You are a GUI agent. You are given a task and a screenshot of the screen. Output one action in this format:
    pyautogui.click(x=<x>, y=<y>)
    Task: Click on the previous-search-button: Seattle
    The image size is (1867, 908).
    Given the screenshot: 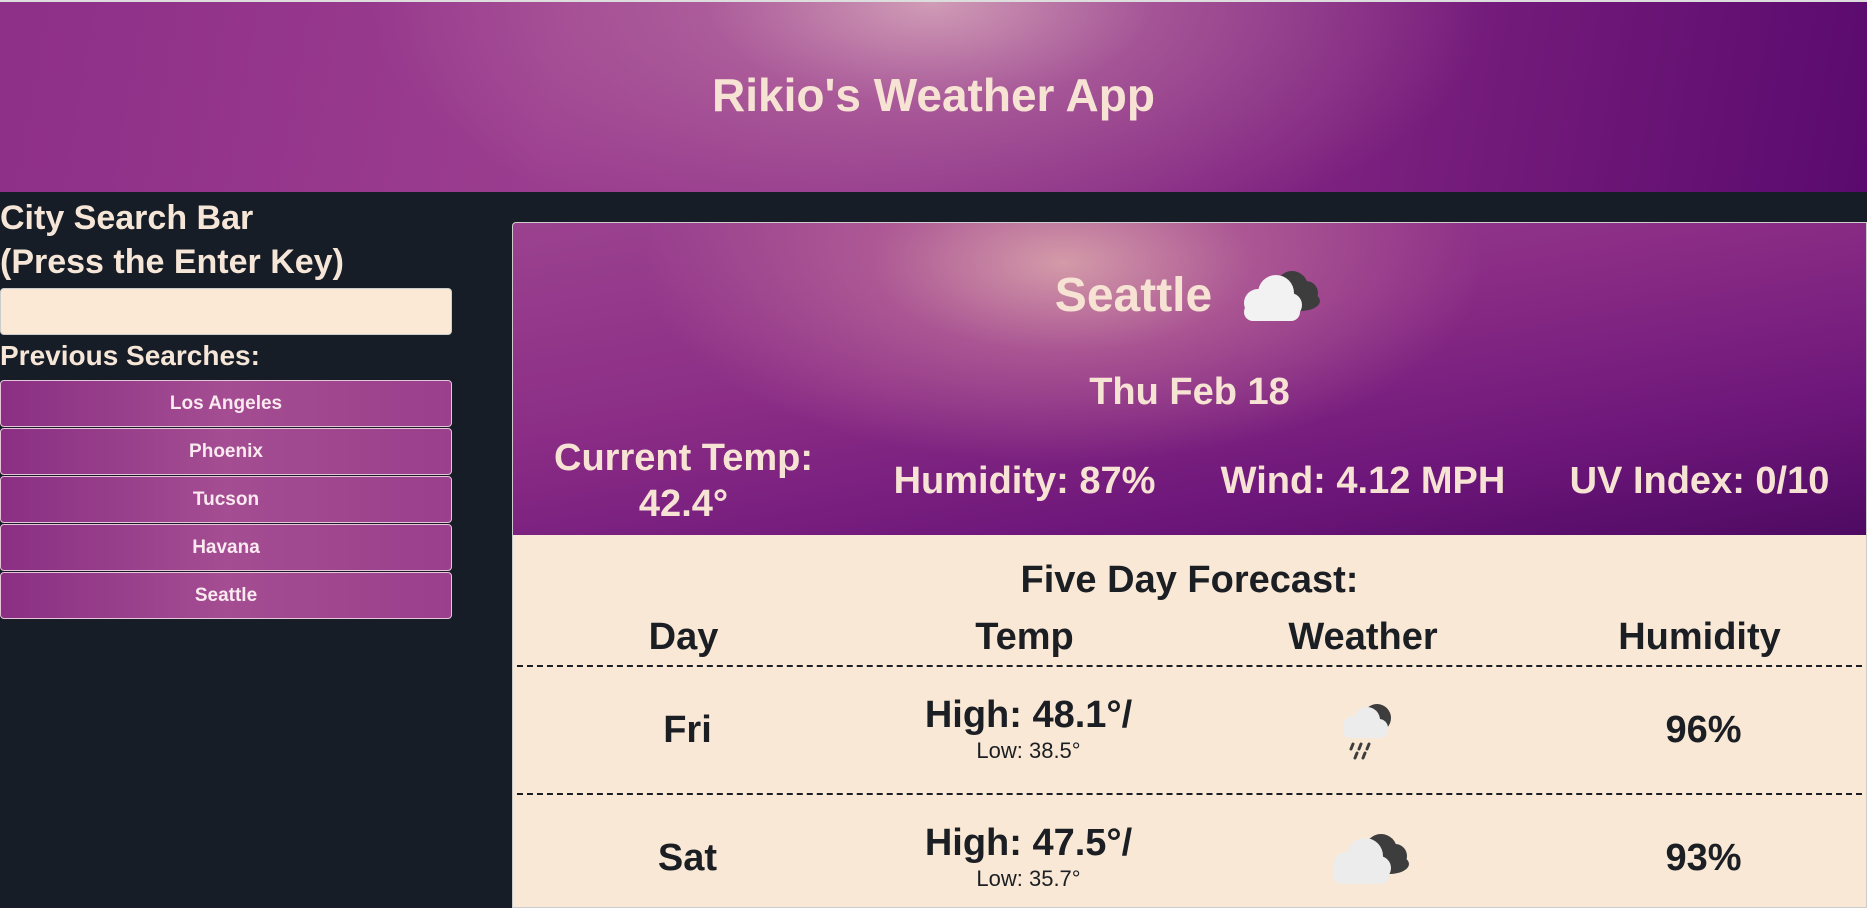 What is the action you would take?
    pyautogui.click(x=226, y=595)
    